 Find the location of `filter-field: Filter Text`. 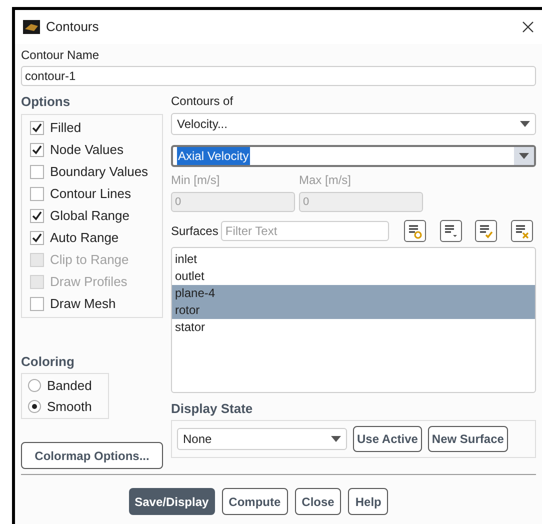

filter-field: Filter Text is located at coordinates (305, 231).